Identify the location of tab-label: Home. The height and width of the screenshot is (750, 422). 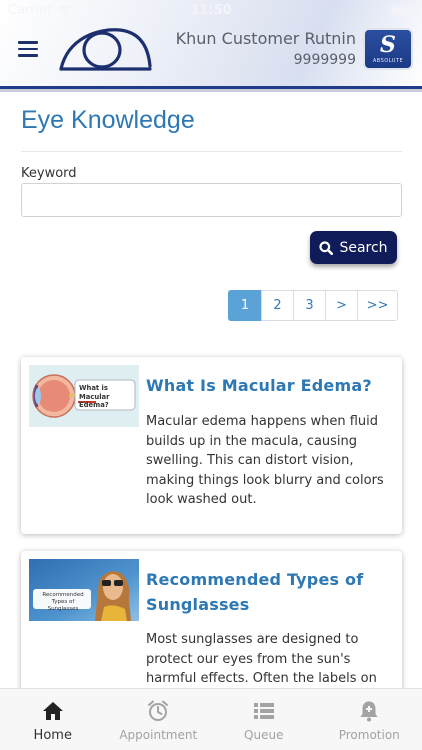
(52, 735).